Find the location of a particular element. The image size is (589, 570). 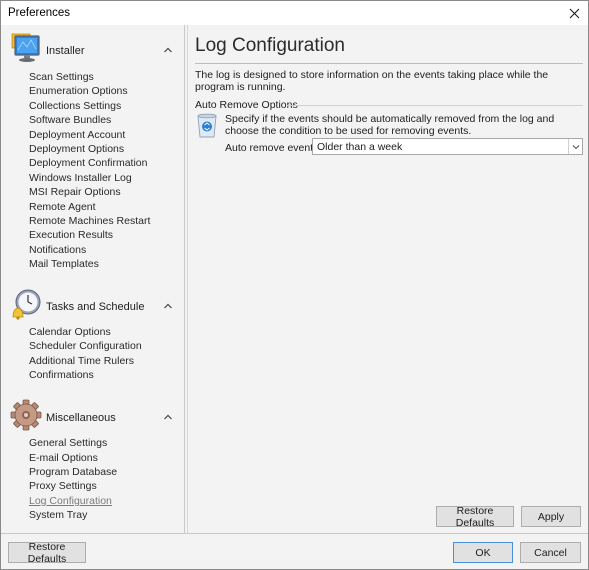

sidebar-item-confirmations: Confirmations is located at coordinates (61, 375).